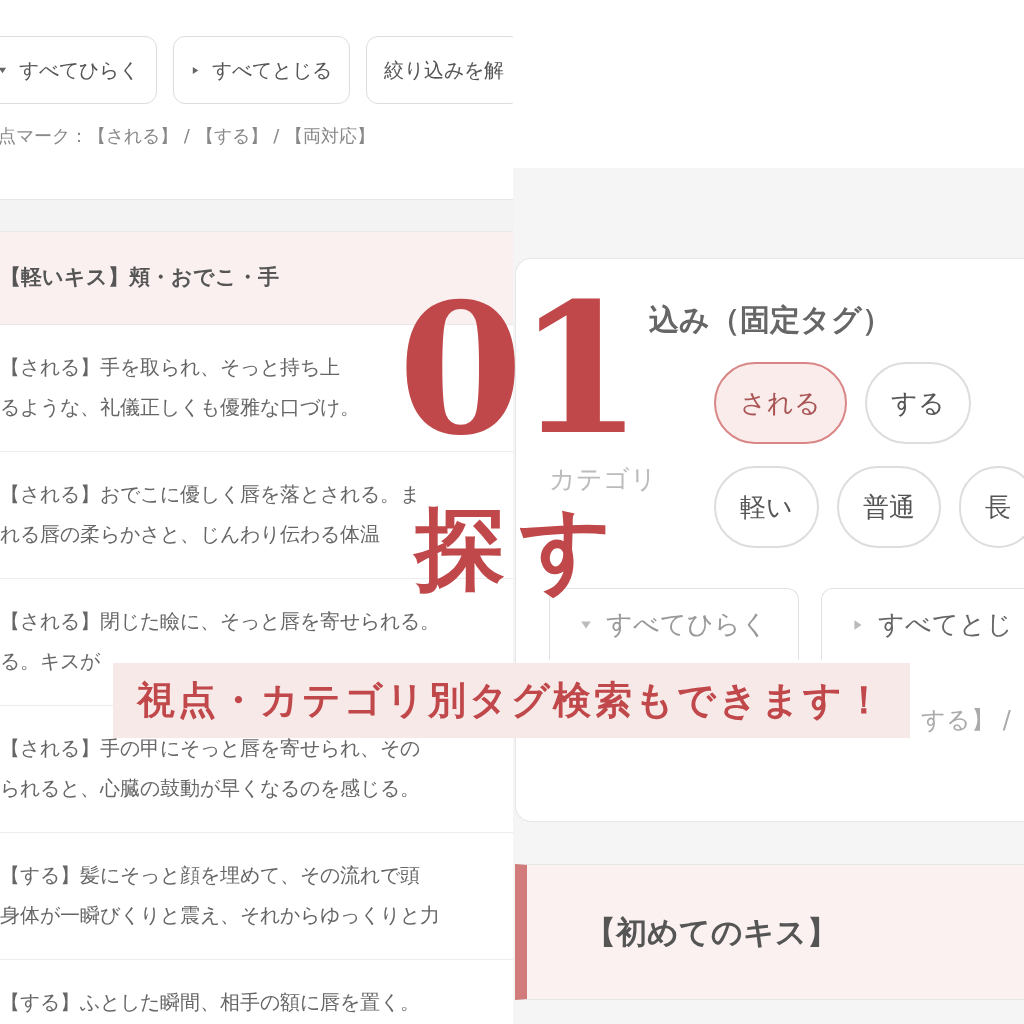 This screenshot has height=1024, width=1024. I want to click on entry-text: 【される】手を取られ、そっと持ち上, so click(170, 367).